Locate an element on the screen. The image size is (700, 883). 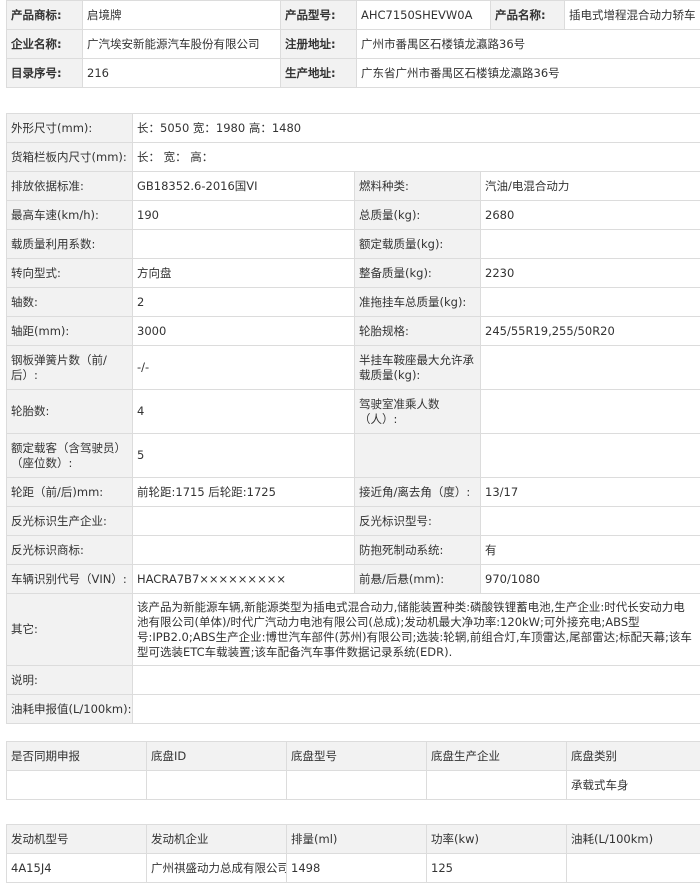
engine-row: 4A15J4 广州祺盛动力总成有限公司 1498 125 is located at coordinates (353, 868).